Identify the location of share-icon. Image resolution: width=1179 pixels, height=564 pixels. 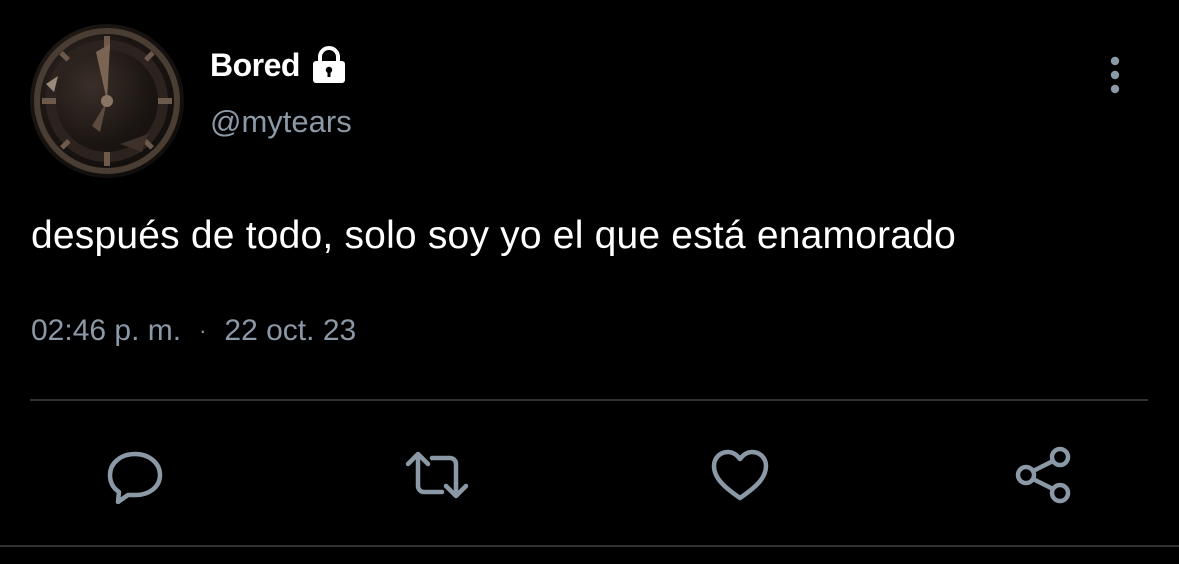
(1043, 475).